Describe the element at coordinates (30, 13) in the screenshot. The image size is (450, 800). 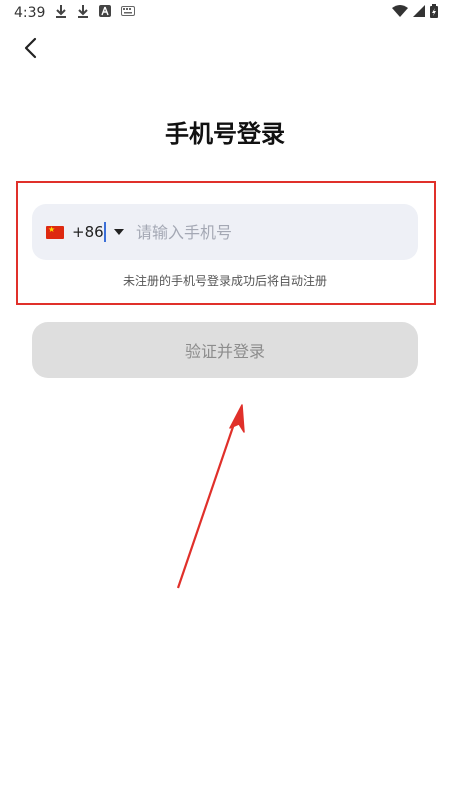
I see `status-time: 4:39` at that location.